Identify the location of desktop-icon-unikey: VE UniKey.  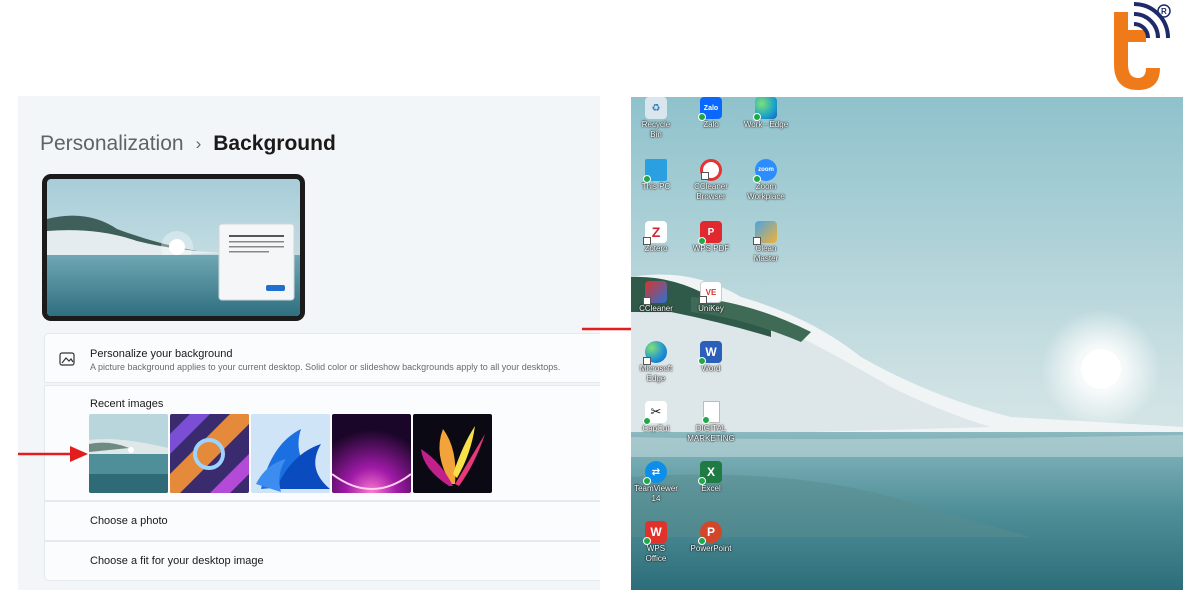
(711, 297).